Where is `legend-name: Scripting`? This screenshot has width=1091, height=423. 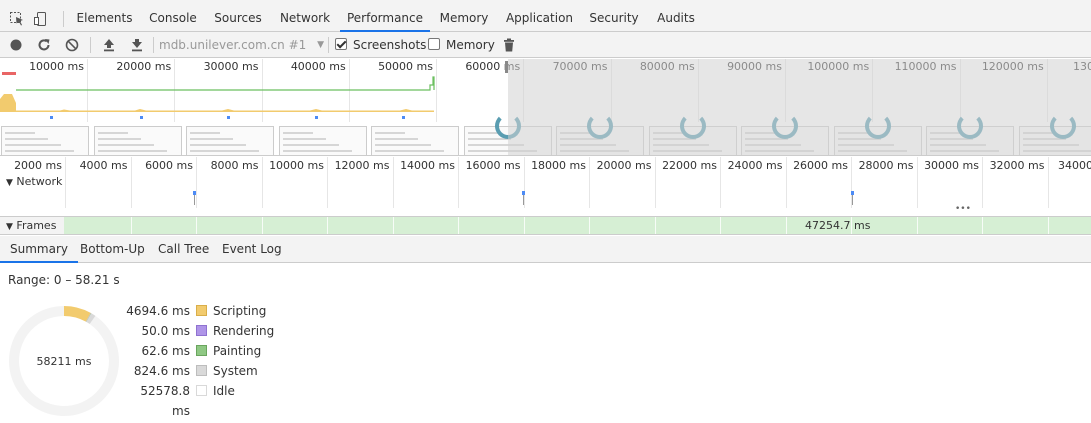
legend-name: Scripting is located at coordinates (240, 311).